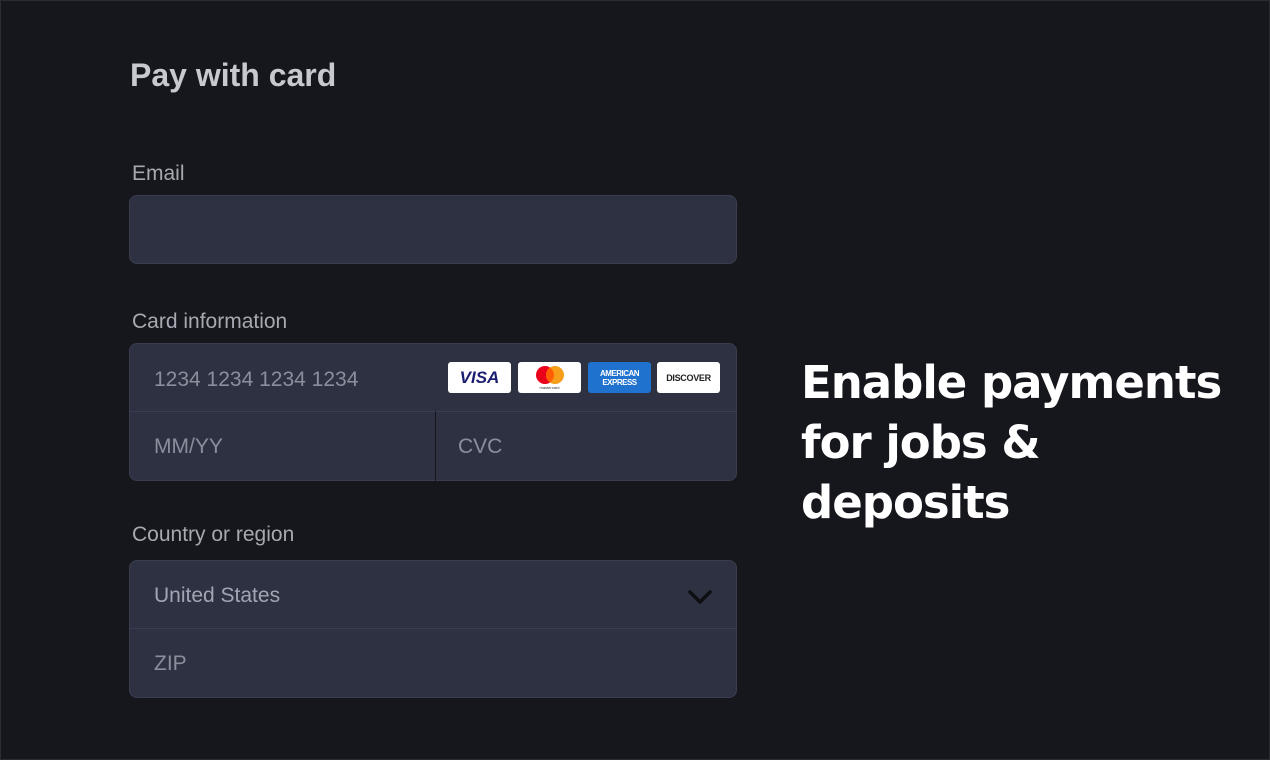 This screenshot has height=760, width=1270. Describe the element at coordinates (210, 321) in the screenshot. I see `card-info-label: Card information` at that location.